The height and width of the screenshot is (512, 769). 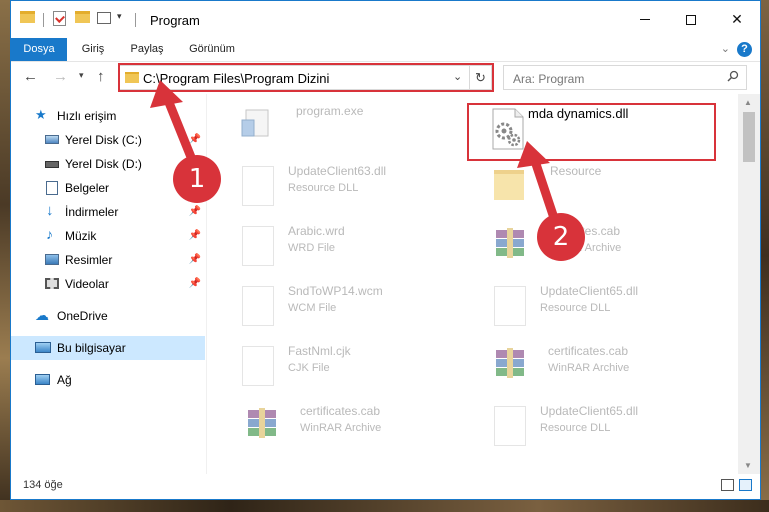 I want to click on status-bar: 134 öğe, so click(x=385, y=486).